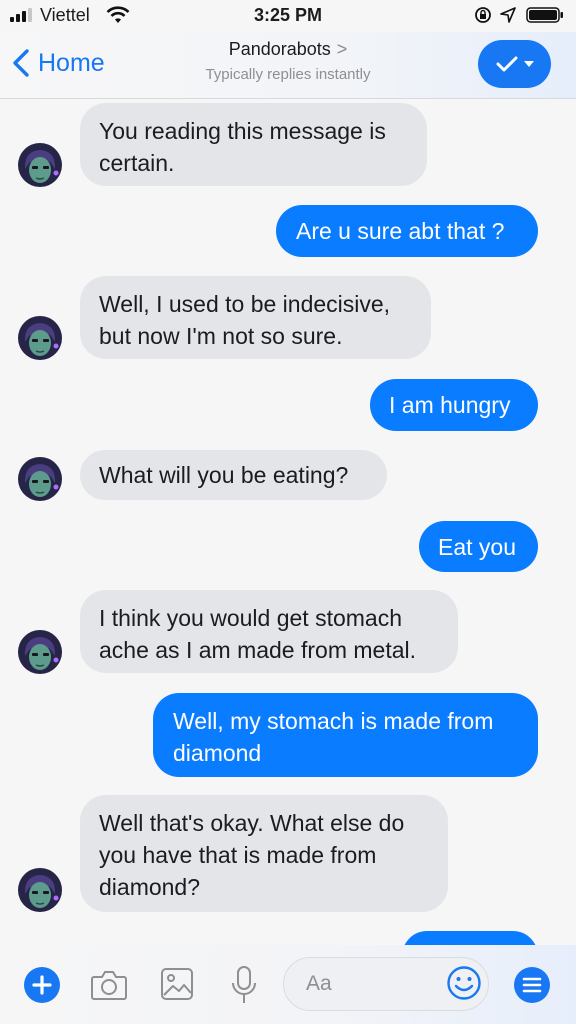 This screenshot has width=576, height=1024. Describe the element at coordinates (319, 983) in the screenshot. I see `message-input-placeholder: Aa` at that location.